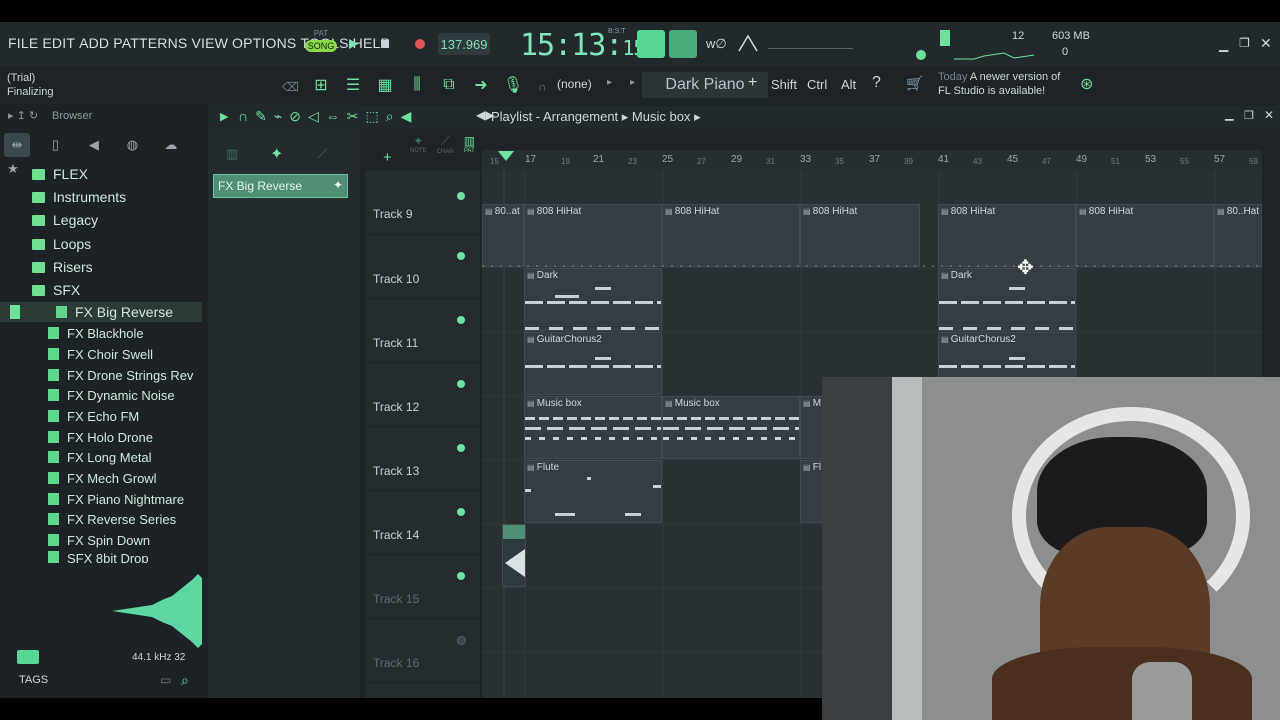  What do you see at coordinates (295, 116) in the screenshot?
I see `delete-icon: ⊘` at bounding box center [295, 116].